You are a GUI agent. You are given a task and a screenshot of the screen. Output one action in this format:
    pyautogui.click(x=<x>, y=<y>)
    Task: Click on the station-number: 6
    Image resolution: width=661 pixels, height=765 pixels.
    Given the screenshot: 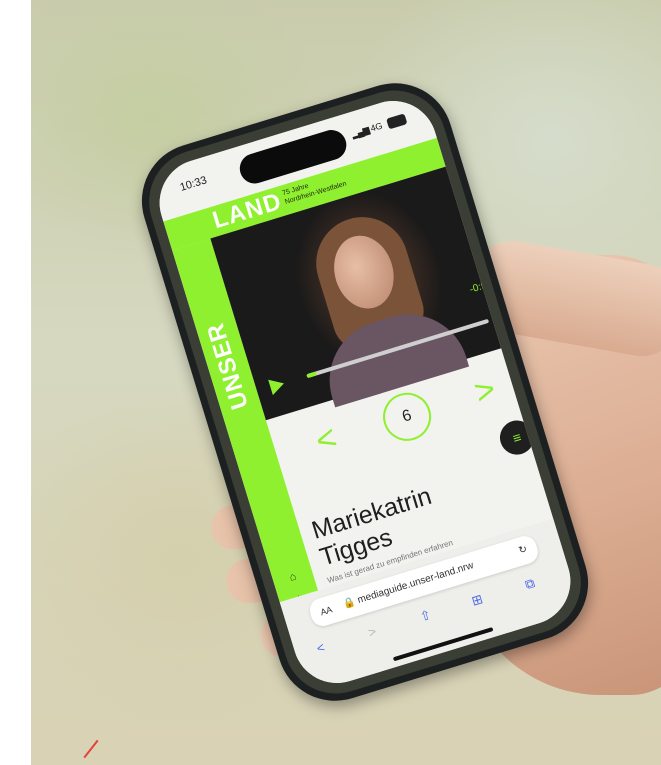 What is the action you would take?
    pyautogui.click(x=407, y=416)
    